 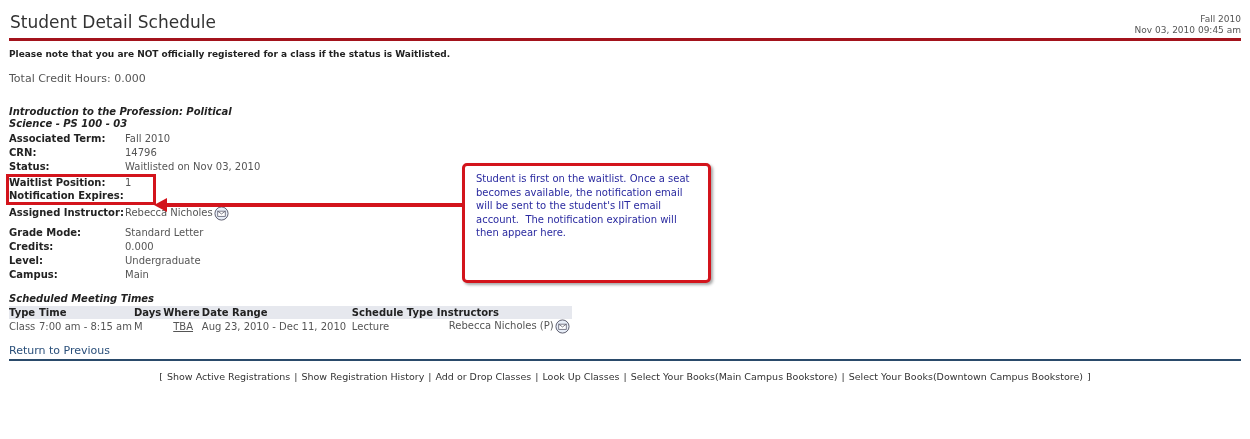 What do you see at coordinates (66, 213) in the screenshot?
I see `field-label: Assigned Instructor:` at bounding box center [66, 213].